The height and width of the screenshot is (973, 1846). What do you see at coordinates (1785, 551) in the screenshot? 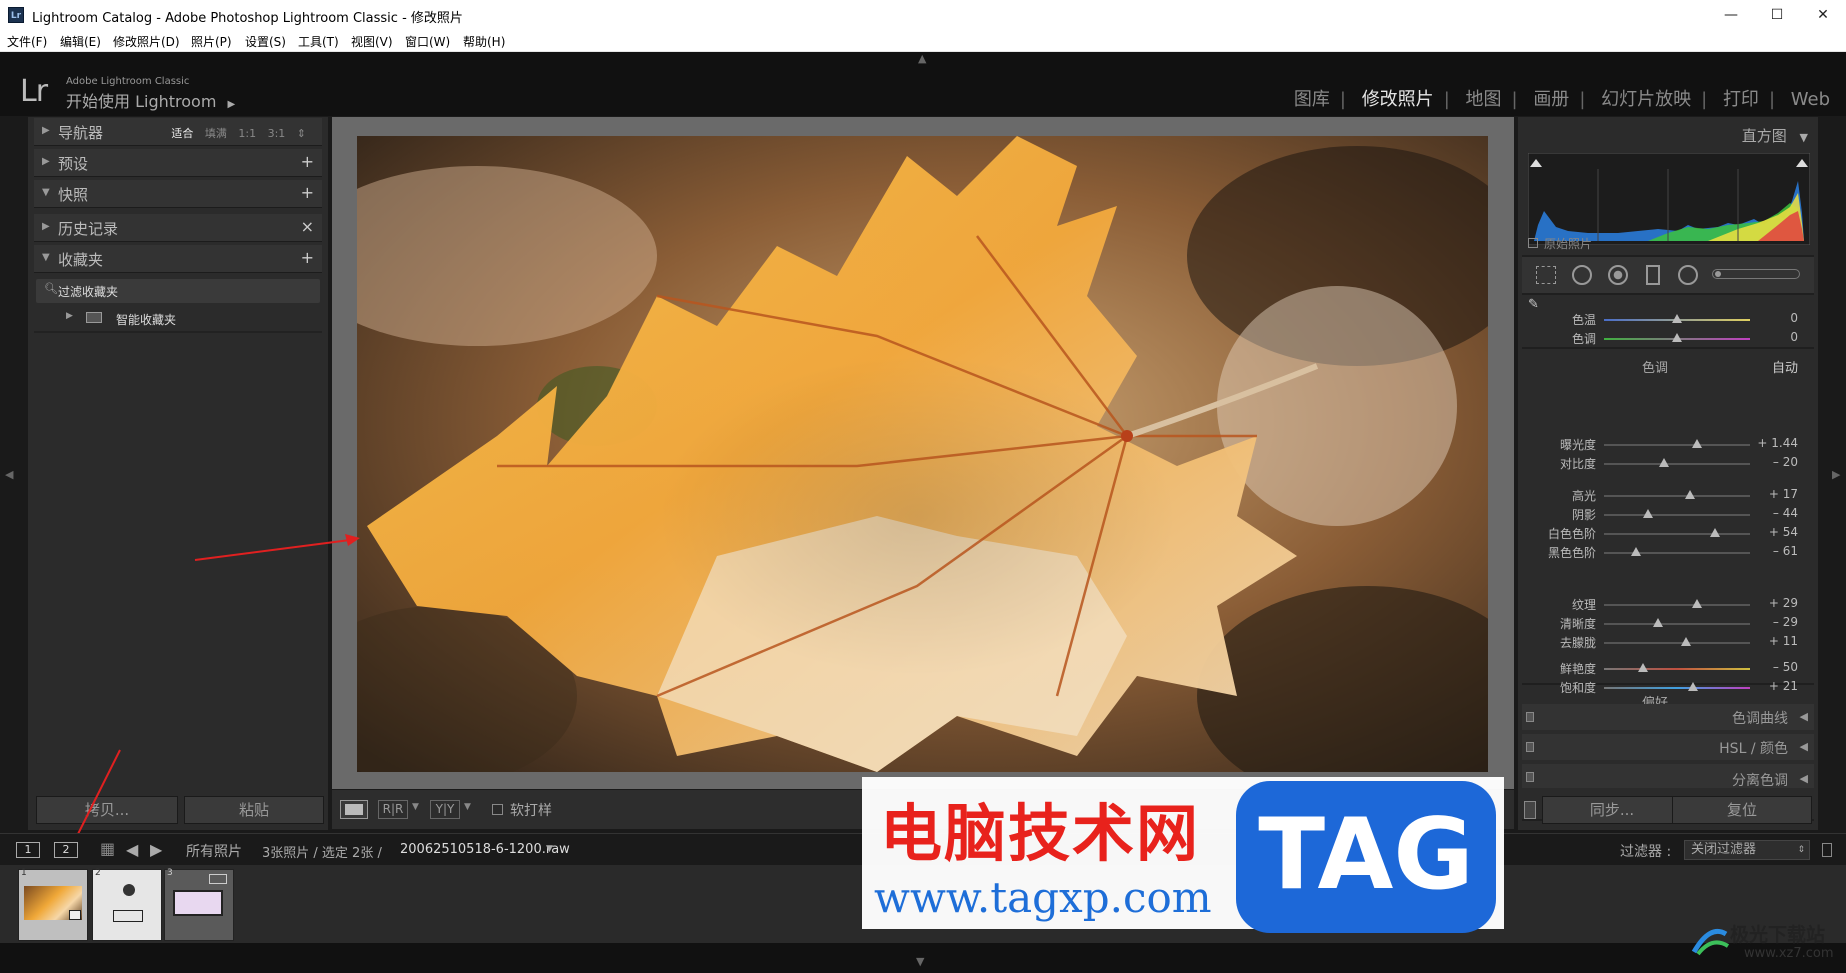
I see `slider-value: – 61` at bounding box center [1785, 551].